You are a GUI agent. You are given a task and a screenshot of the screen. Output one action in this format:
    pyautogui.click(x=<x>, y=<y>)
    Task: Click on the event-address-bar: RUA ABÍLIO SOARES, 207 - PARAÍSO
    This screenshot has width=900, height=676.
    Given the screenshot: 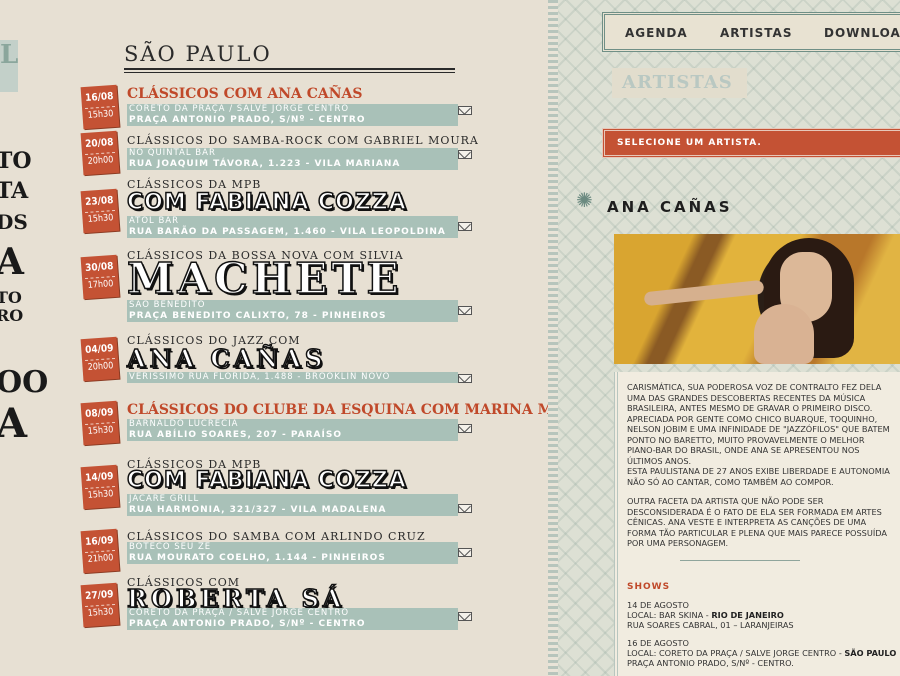 What is the action you would take?
    pyautogui.click(x=292, y=435)
    